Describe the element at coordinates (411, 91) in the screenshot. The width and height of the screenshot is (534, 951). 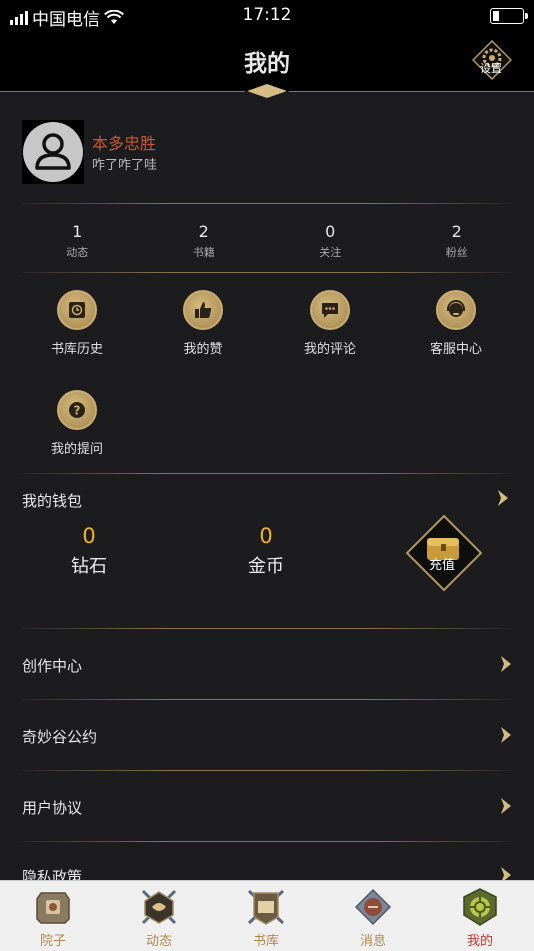
I see `header-divider-right` at that location.